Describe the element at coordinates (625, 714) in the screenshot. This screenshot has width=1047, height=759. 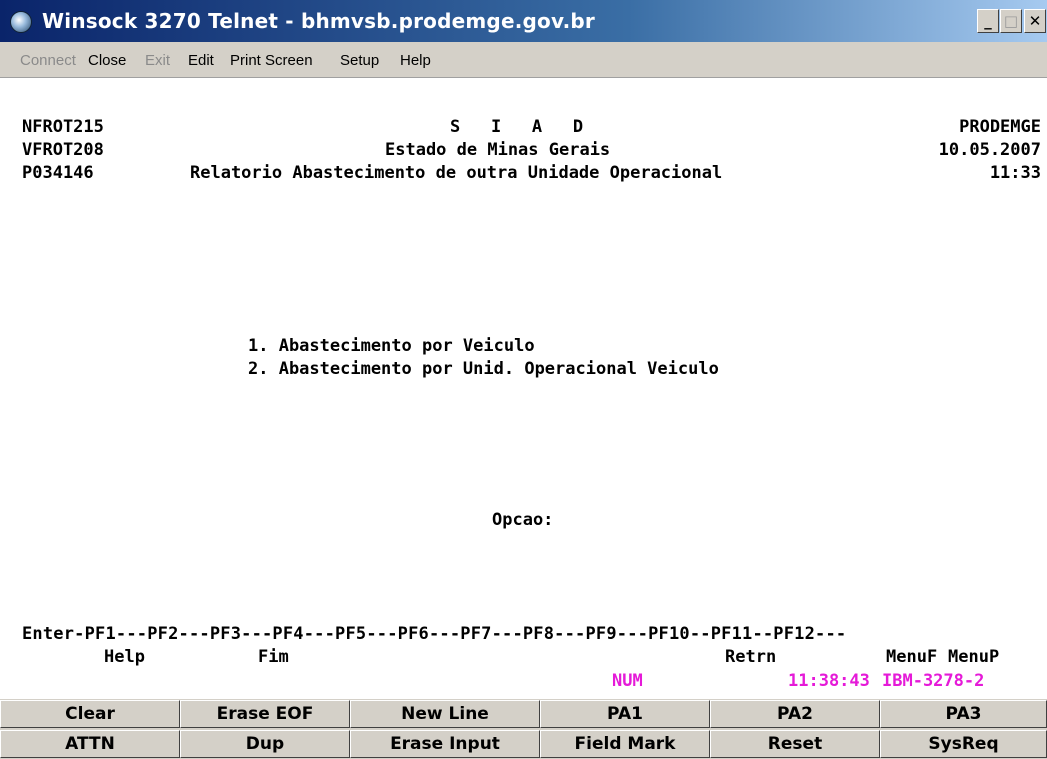
I see `pa1-key: PA1` at that location.